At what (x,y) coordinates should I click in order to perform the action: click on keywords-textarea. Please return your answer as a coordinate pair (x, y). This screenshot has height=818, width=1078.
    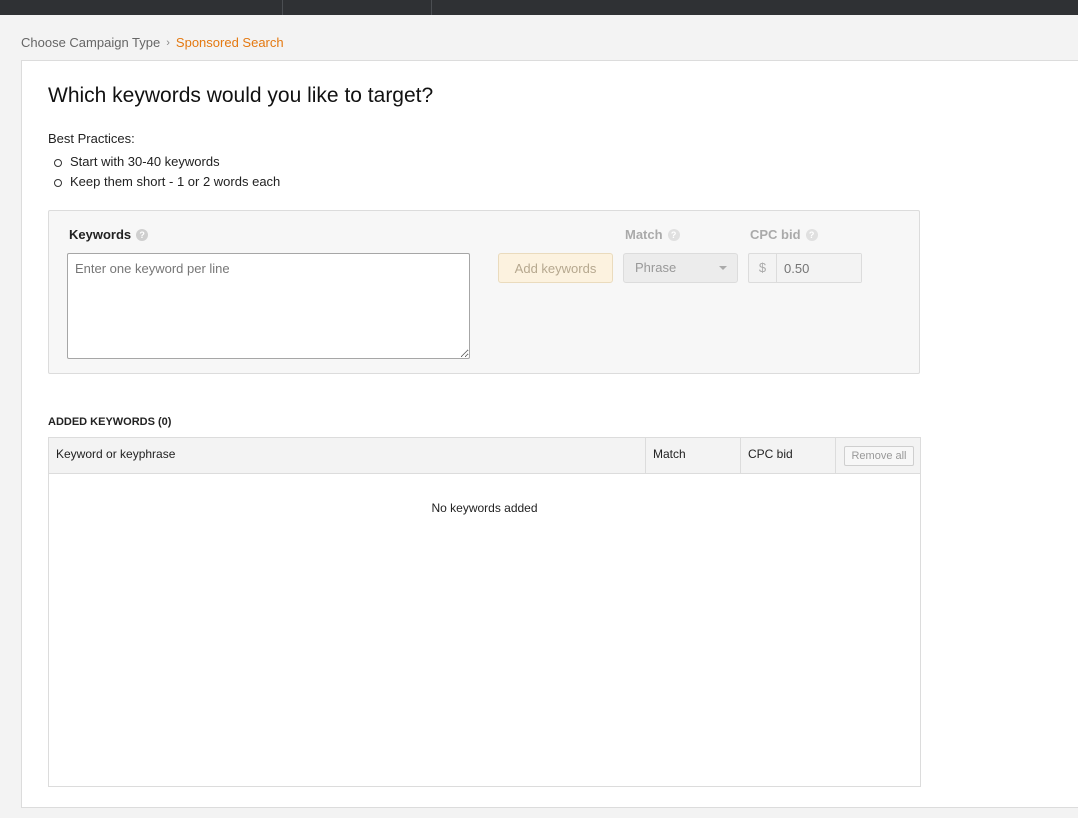
    Looking at the image, I should click on (268, 306).